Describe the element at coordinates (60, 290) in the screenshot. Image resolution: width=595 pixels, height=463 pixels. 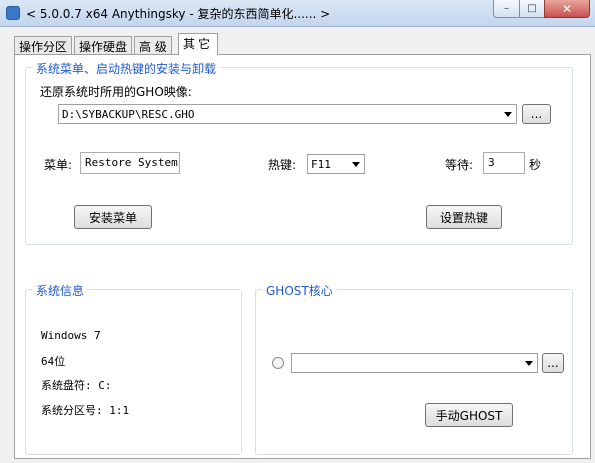
I see `system-info-group-title: 系统信息` at that location.